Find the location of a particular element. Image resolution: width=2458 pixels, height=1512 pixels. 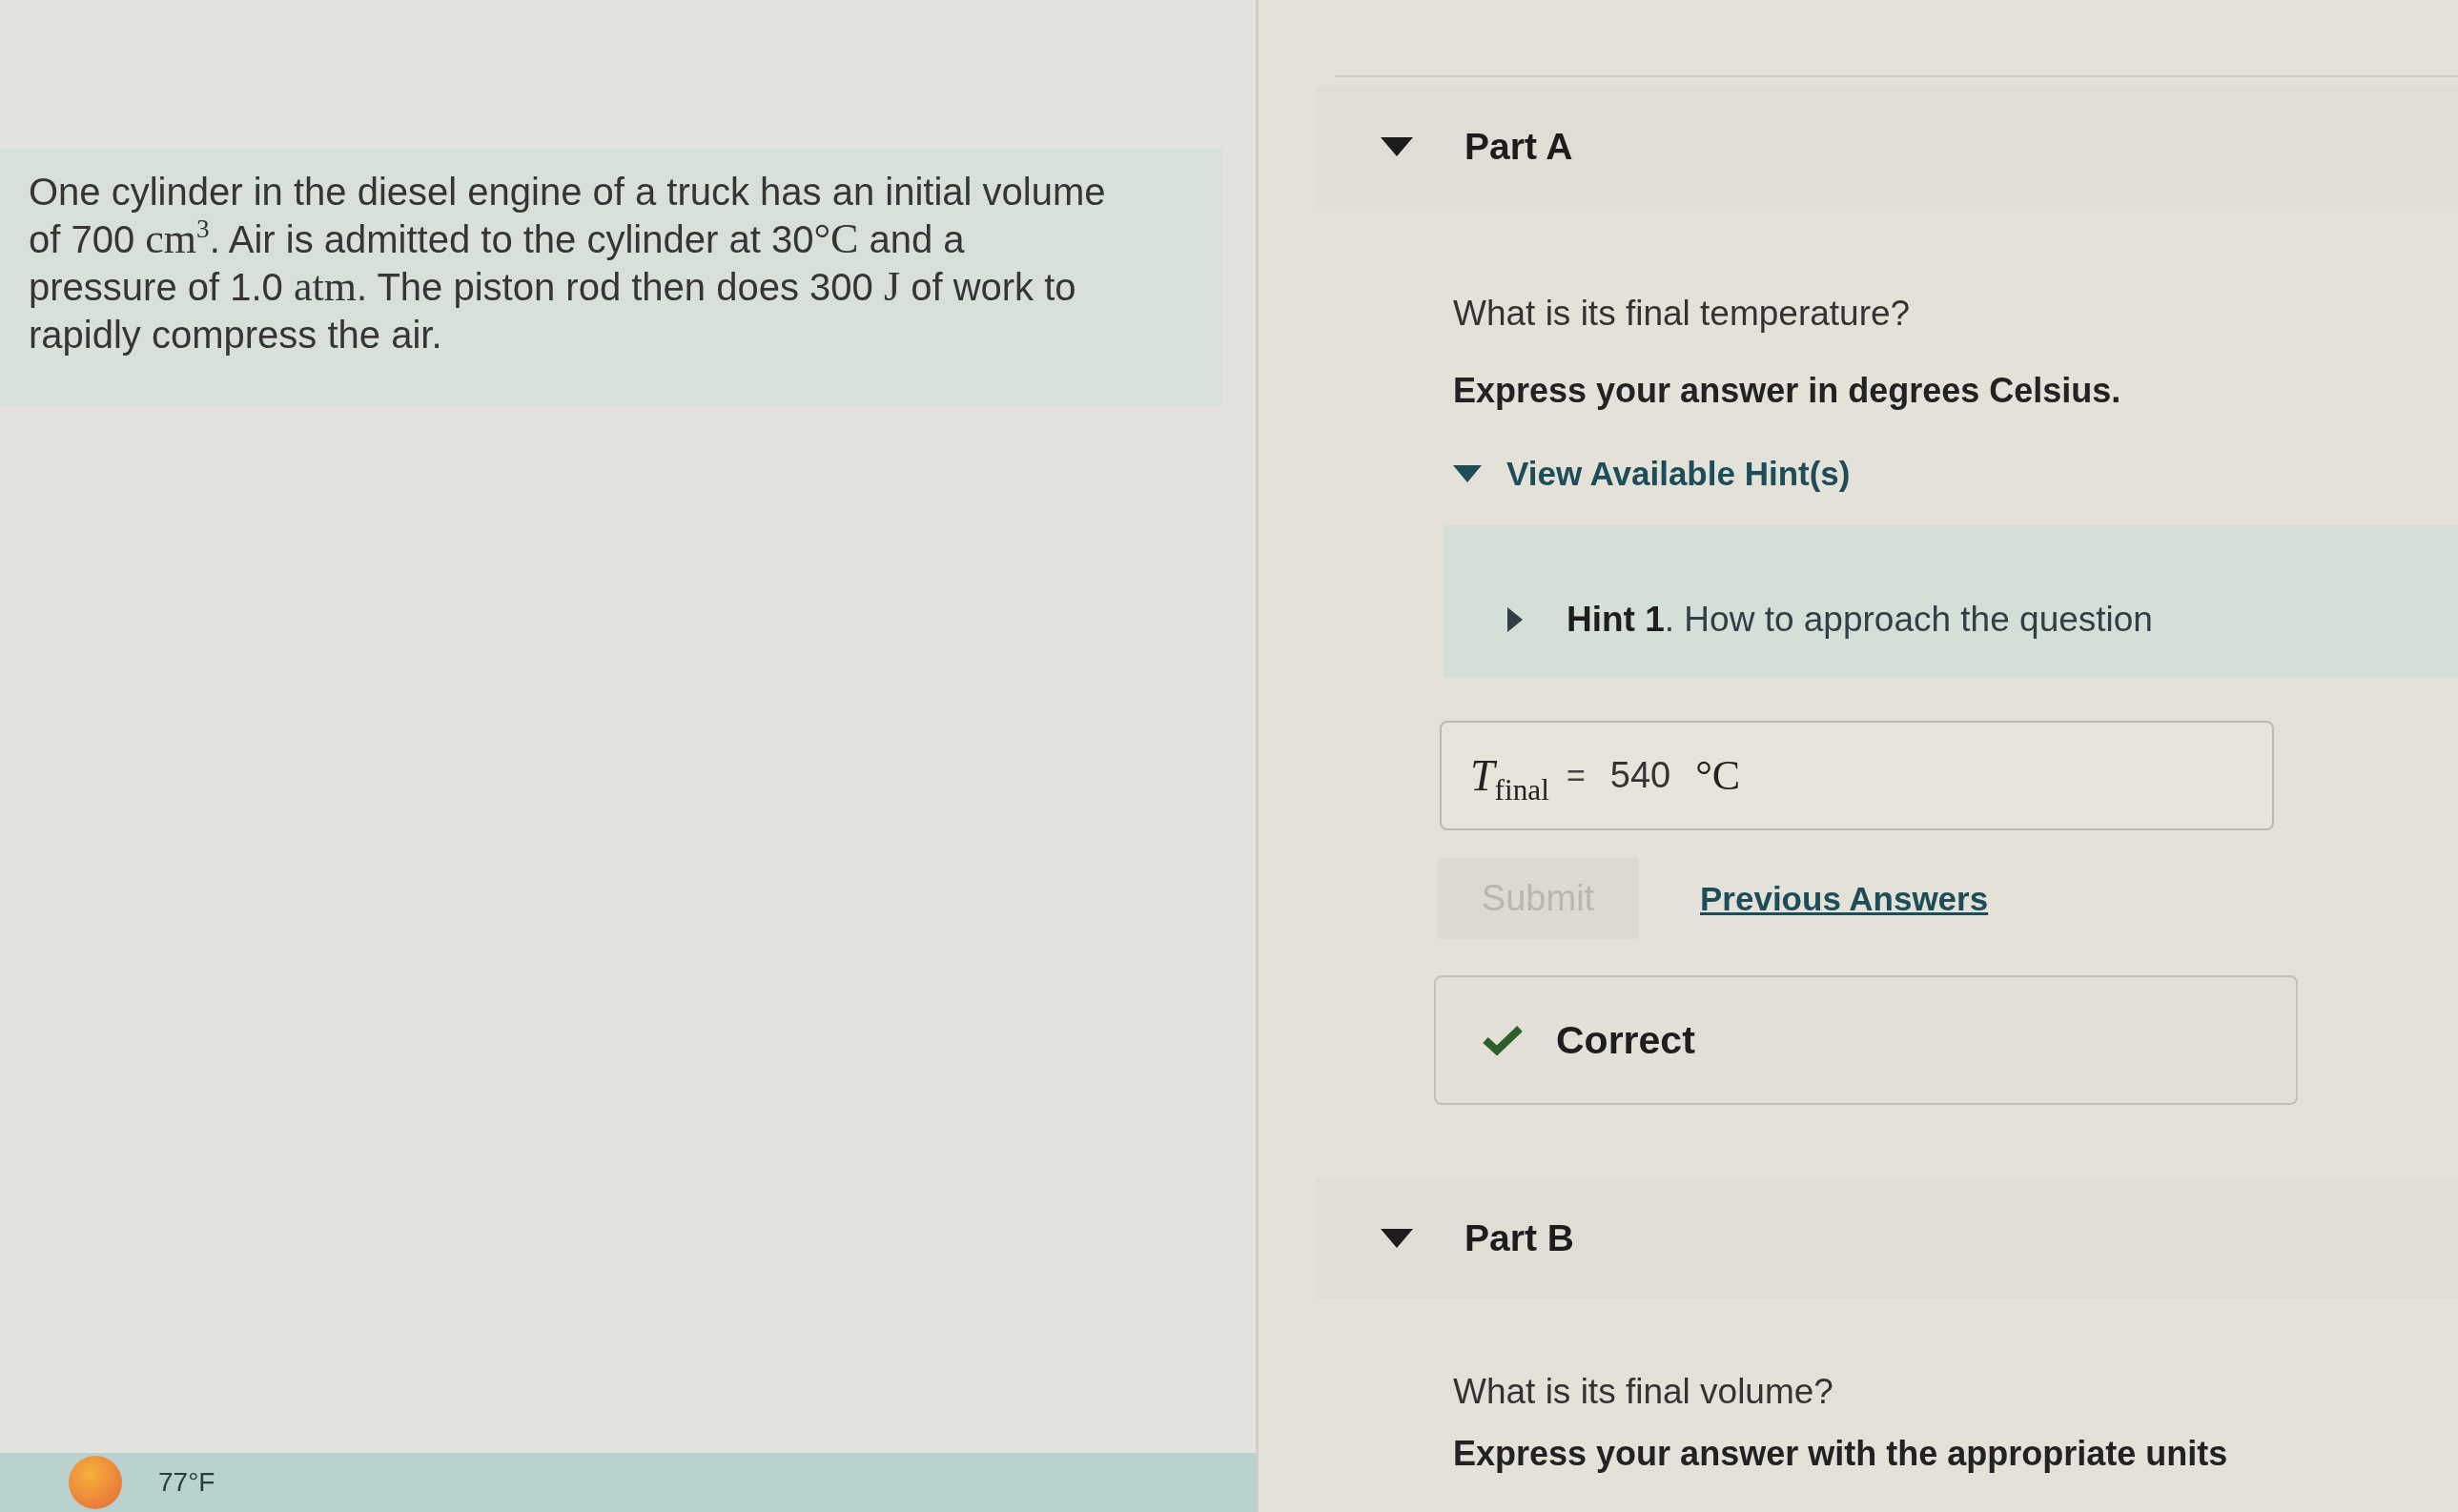

instruction-text: Express your answer with the appropriate units is located at coordinates (1840, 1454).